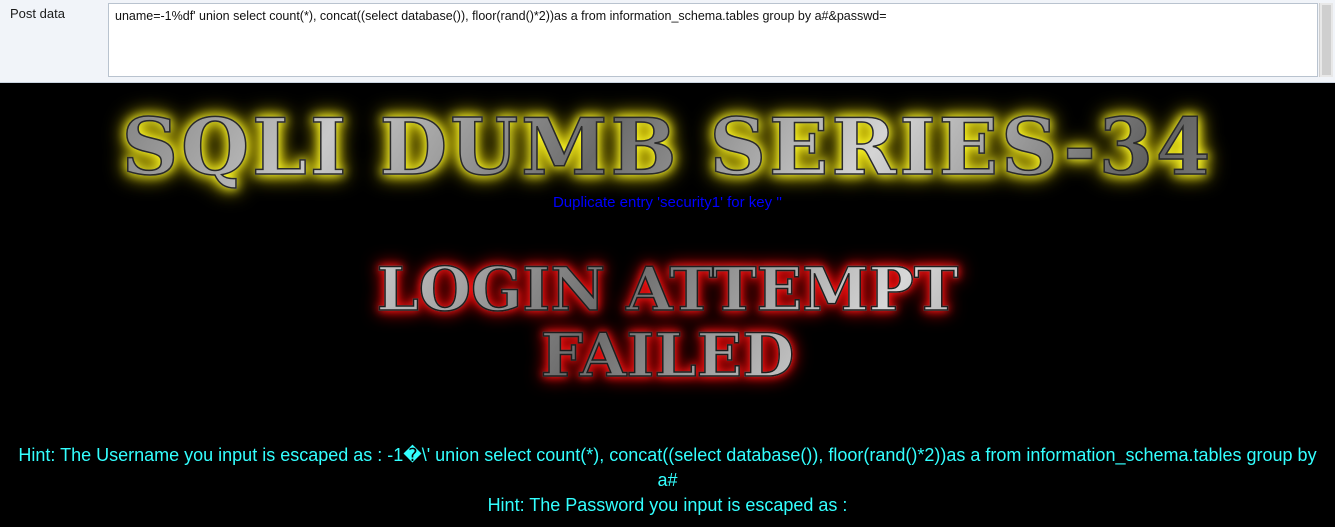  Describe the element at coordinates (667, 290) in the screenshot. I see `login-failed-line-1: LOGIN ATTEMPT` at that location.